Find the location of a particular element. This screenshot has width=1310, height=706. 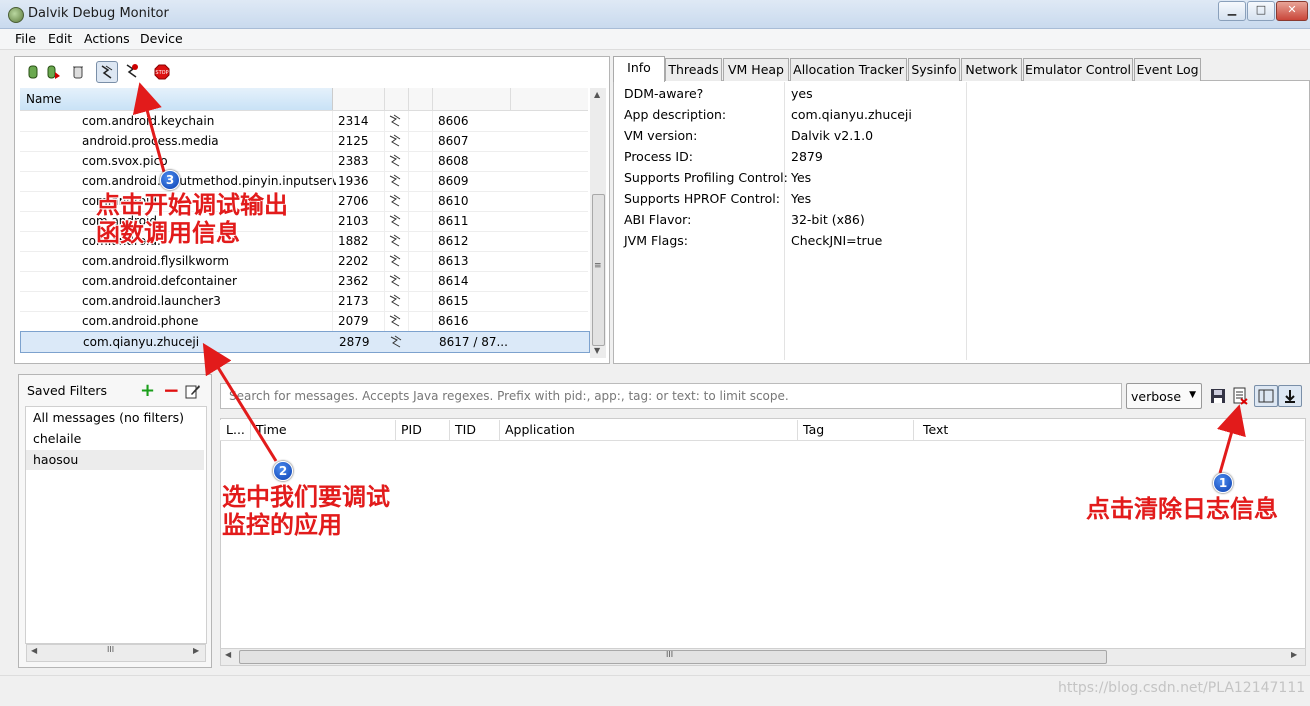

process-pid: 2879 is located at coordinates (354, 342).